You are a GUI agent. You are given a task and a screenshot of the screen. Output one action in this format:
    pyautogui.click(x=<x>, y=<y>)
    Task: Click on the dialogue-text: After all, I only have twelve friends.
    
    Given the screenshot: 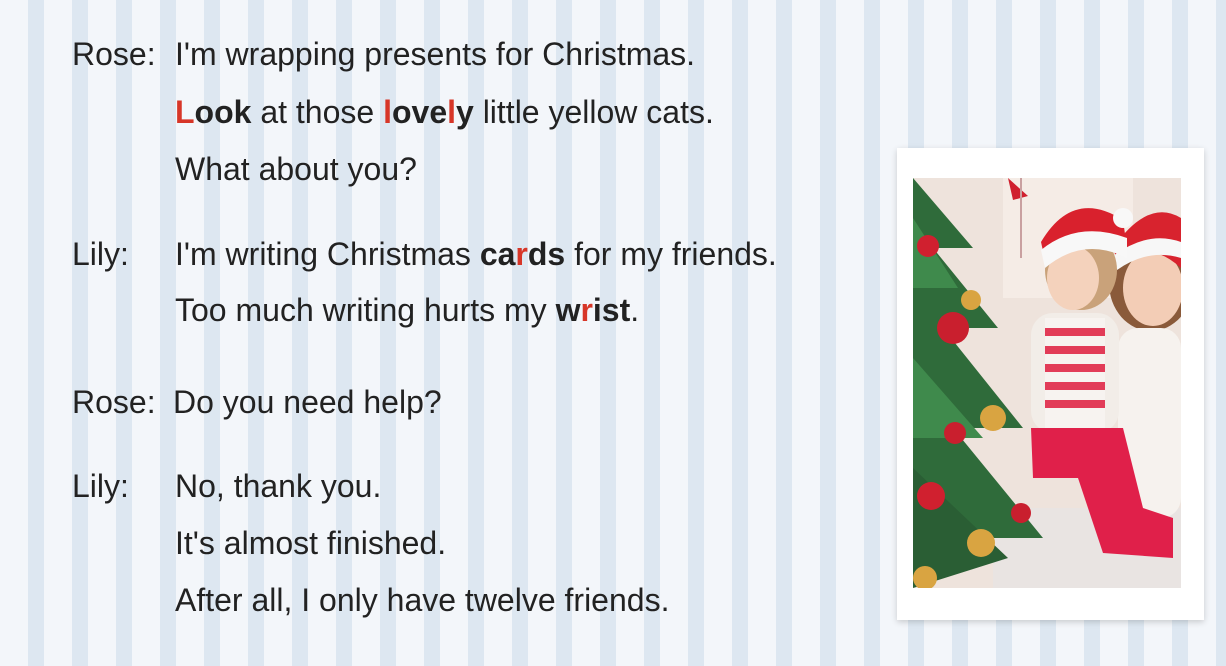 What is the action you would take?
    pyautogui.click(x=422, y=600)
    